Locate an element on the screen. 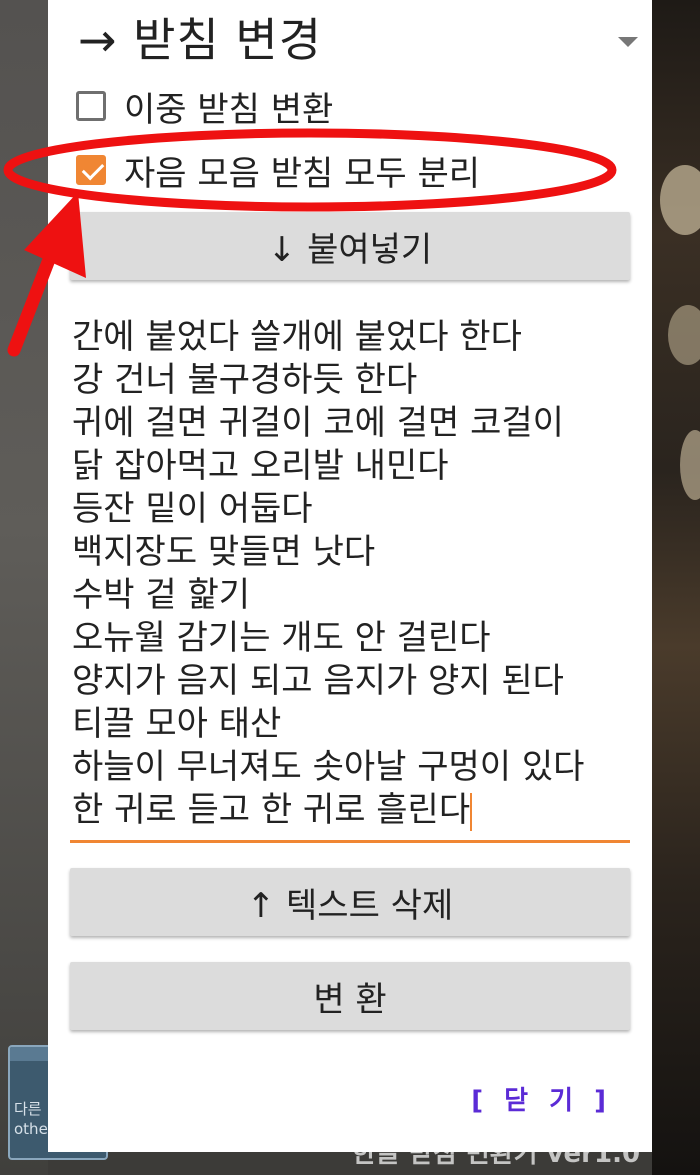 This screenshot has width=700, height=1175. text-line: 티끌 모아 태산 is located at coordinates (177, 724).